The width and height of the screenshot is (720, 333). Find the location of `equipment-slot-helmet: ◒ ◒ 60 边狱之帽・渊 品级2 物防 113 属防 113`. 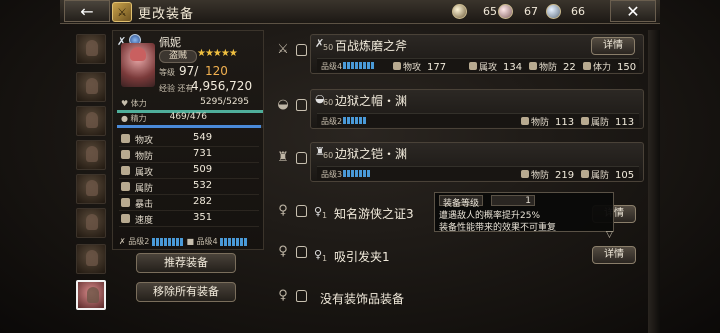

equipment-slot-helmet: ◒ ◒ 60 边狱之帽・渊 品级2 物防 113 属防 113 is located at coordinates (458, 109).